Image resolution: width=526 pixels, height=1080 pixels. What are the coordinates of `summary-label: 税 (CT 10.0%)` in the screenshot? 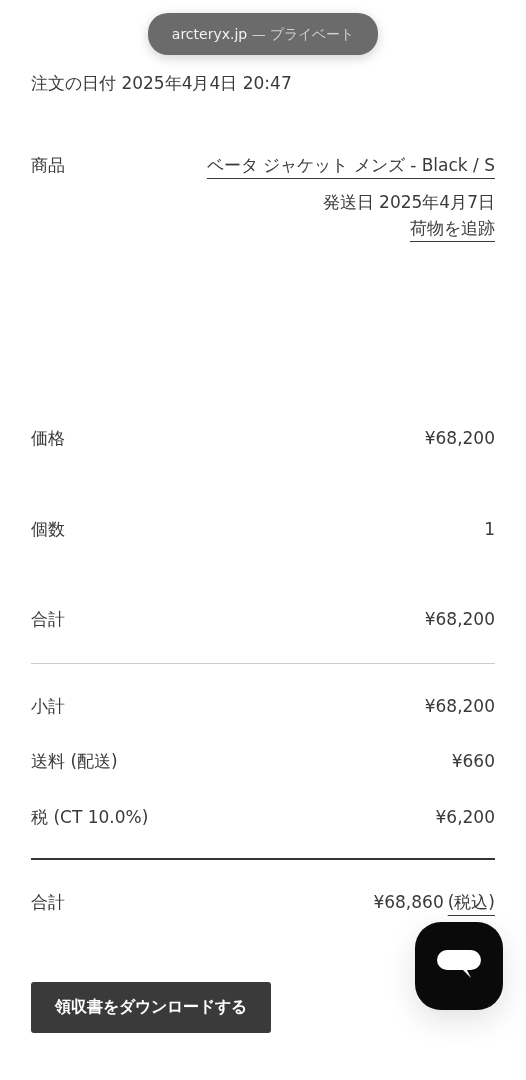 It's located at (90, 817).